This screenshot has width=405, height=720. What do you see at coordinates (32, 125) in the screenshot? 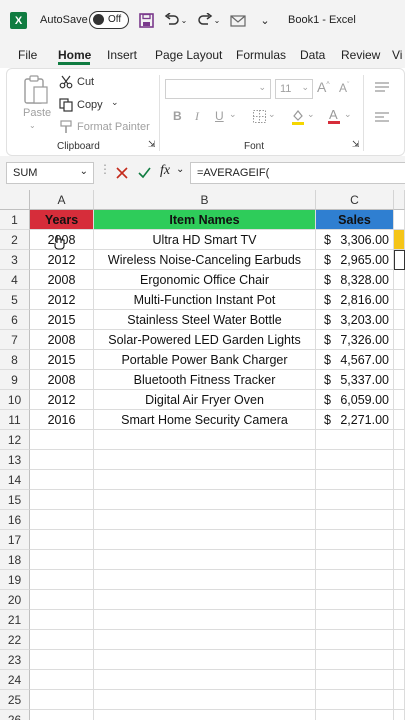
I see `paste-dropdown-icon: ⌄` at bounding box center [32, 125].